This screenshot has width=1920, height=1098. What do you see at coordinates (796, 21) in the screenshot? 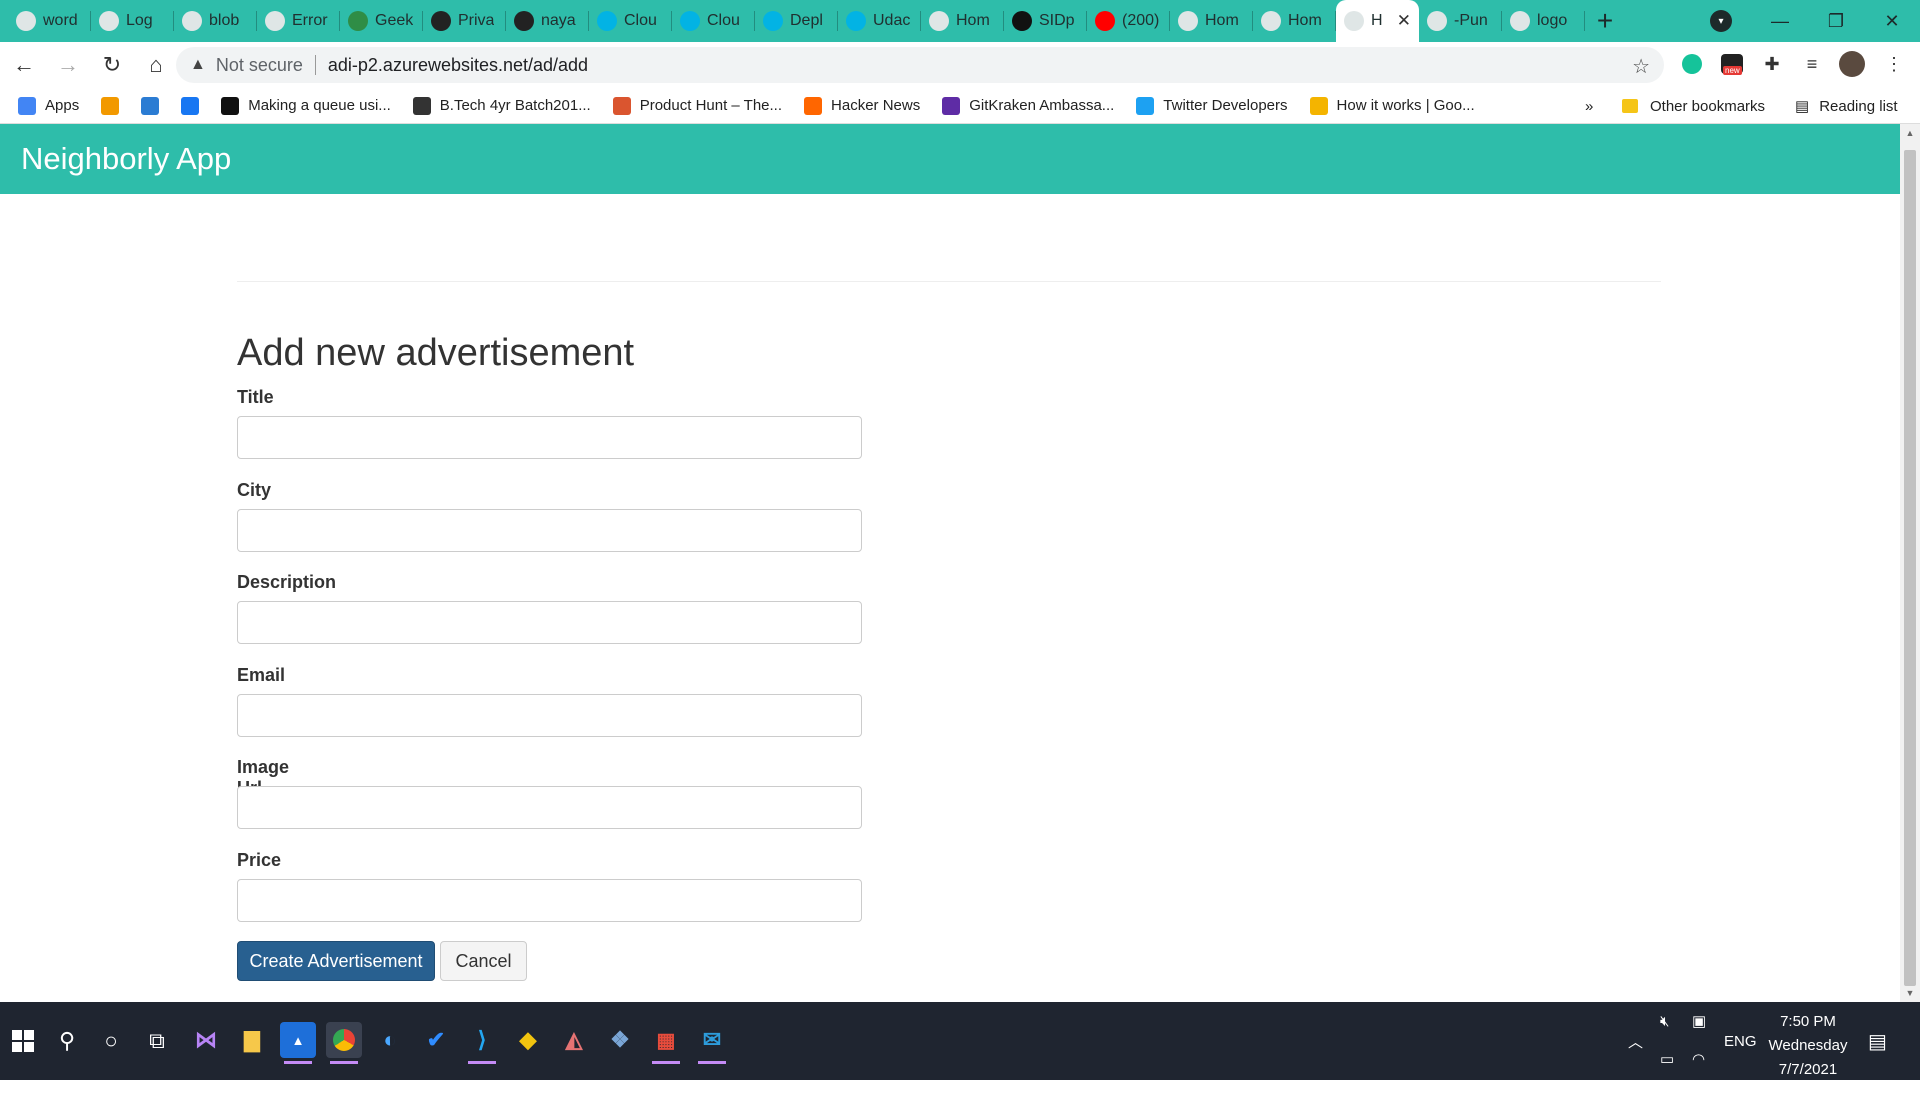
I see `tab: Depl` at bounding box center [796, 21].